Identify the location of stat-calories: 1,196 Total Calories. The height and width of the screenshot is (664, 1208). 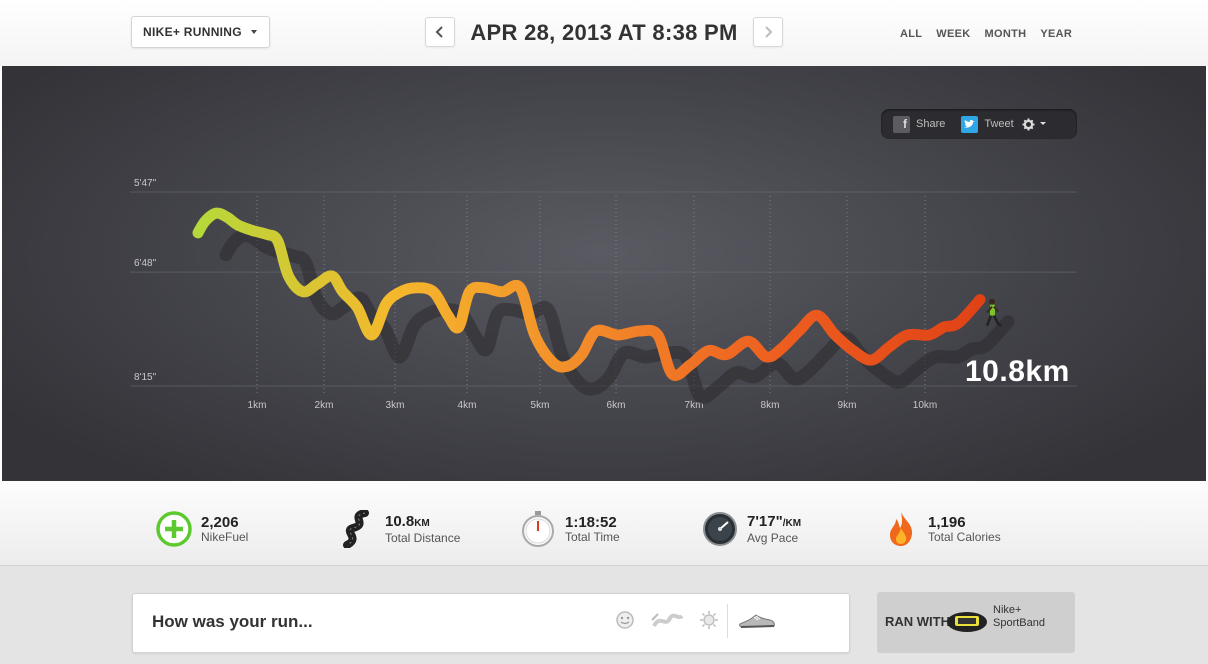
(941, 529).